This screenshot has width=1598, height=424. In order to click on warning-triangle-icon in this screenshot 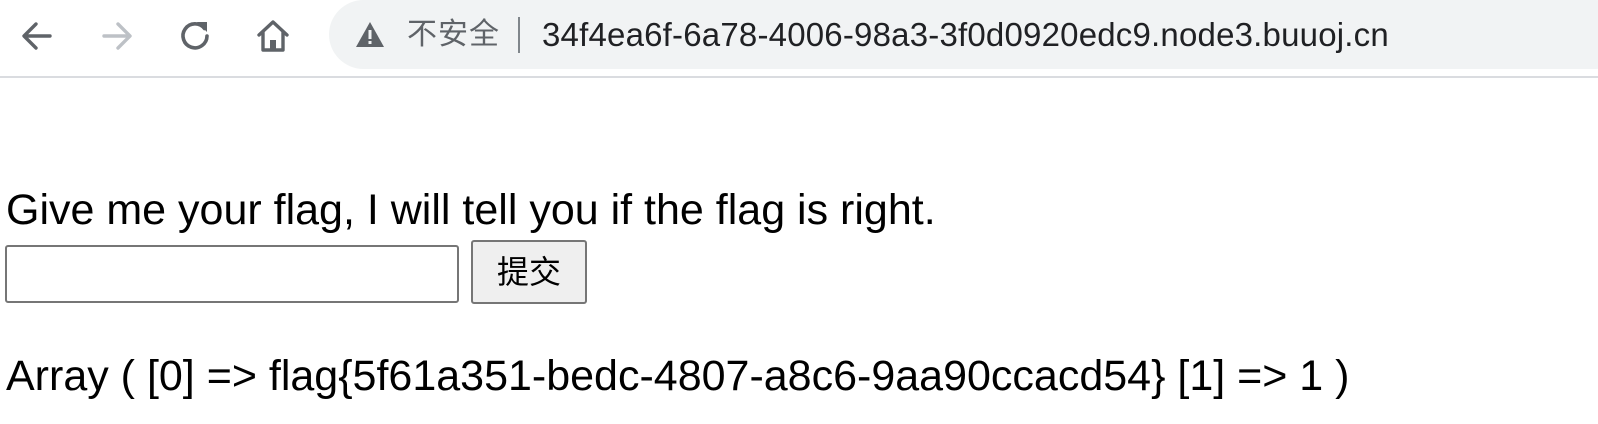, I will do `click(370, 35)`.